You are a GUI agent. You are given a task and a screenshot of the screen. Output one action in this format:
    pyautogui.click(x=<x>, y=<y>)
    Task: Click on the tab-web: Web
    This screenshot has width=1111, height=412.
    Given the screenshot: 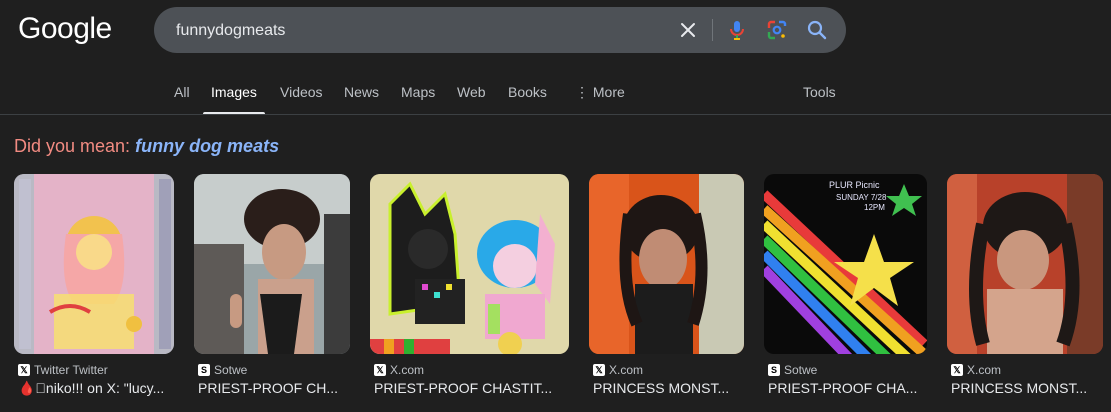 What is the action you would take?
    pyautogui.click(x=471, y=92)
    